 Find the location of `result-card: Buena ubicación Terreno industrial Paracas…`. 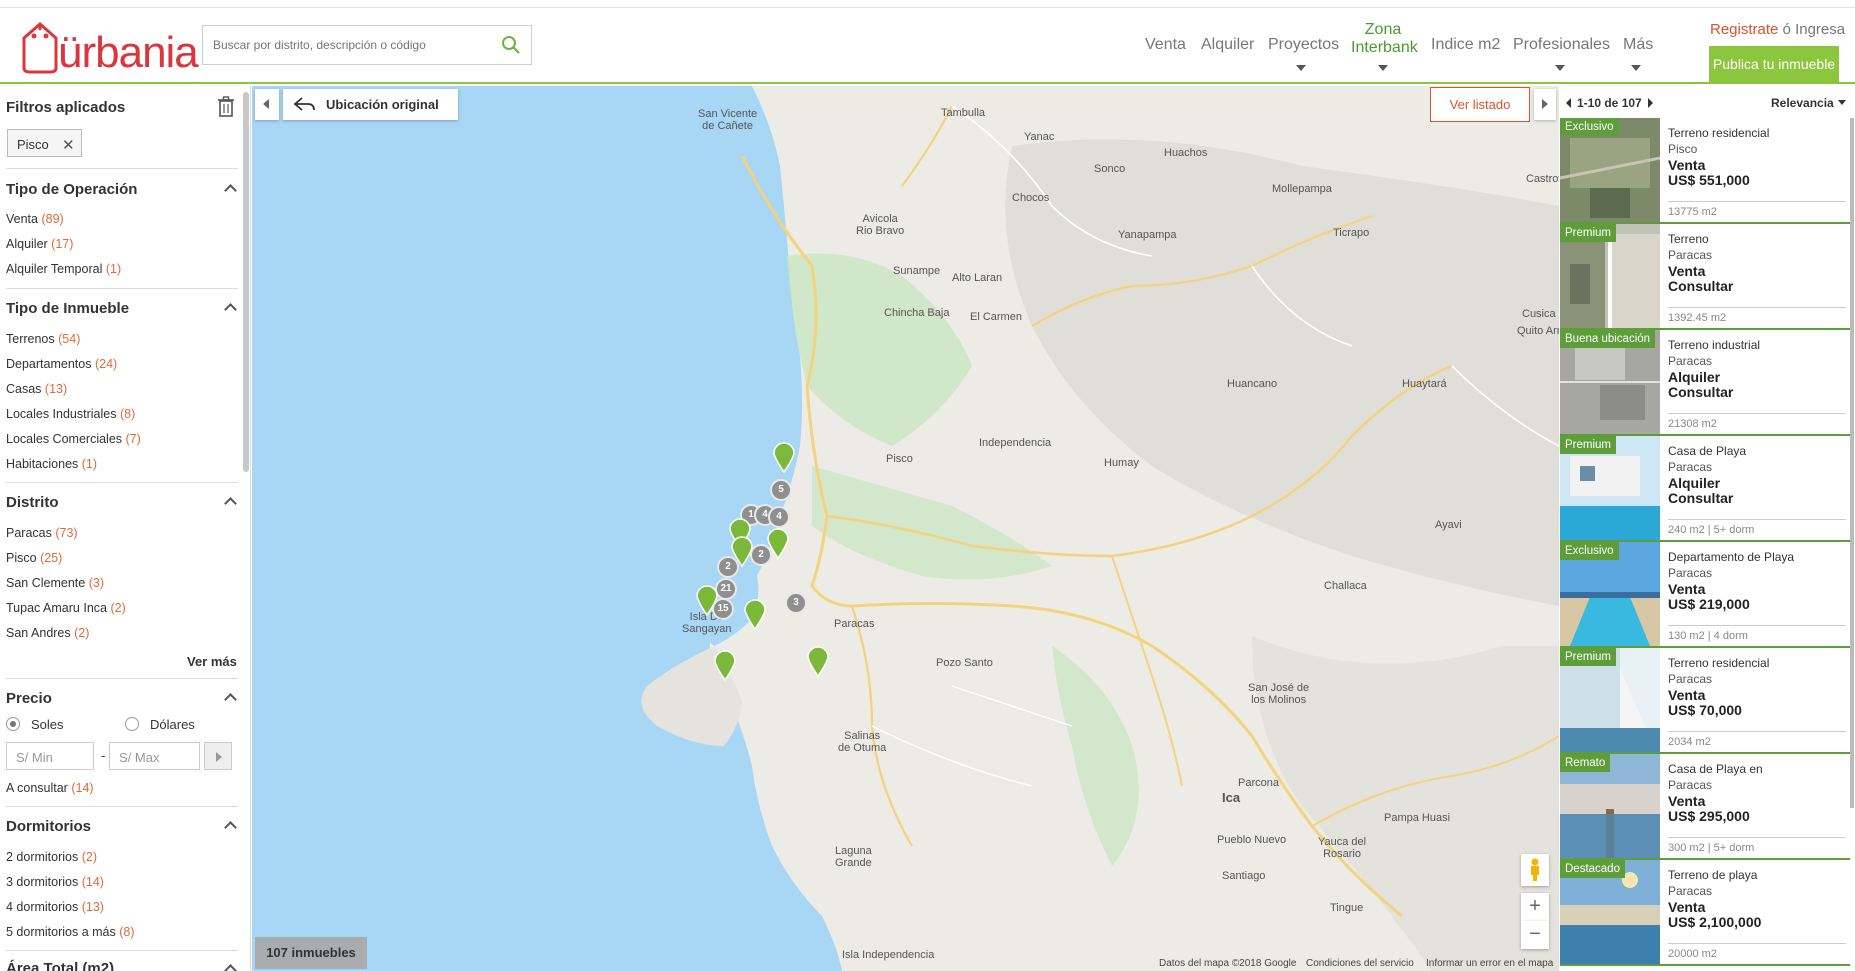

result-card: Buena ubicación Terreno industrial Paracas… is located at coordinates (1705, 383).